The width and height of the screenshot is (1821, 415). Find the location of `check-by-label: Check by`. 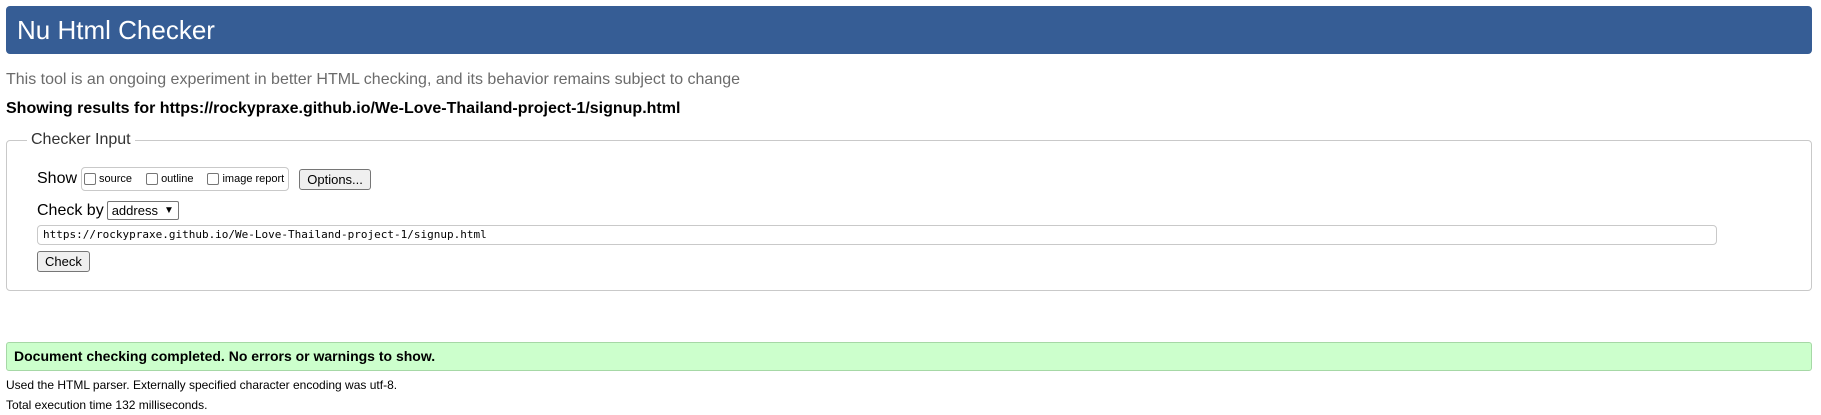

check-by-label: Check by is located at coordinates (70, 210).